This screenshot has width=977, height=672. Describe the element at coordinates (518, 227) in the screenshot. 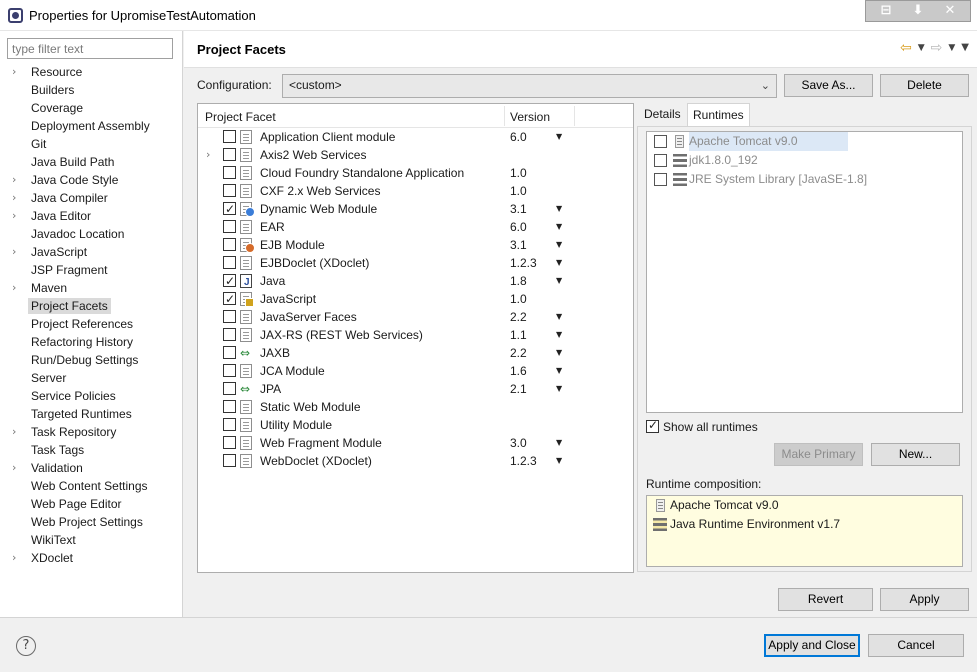

I see `facet-version: 6.0` at that location.